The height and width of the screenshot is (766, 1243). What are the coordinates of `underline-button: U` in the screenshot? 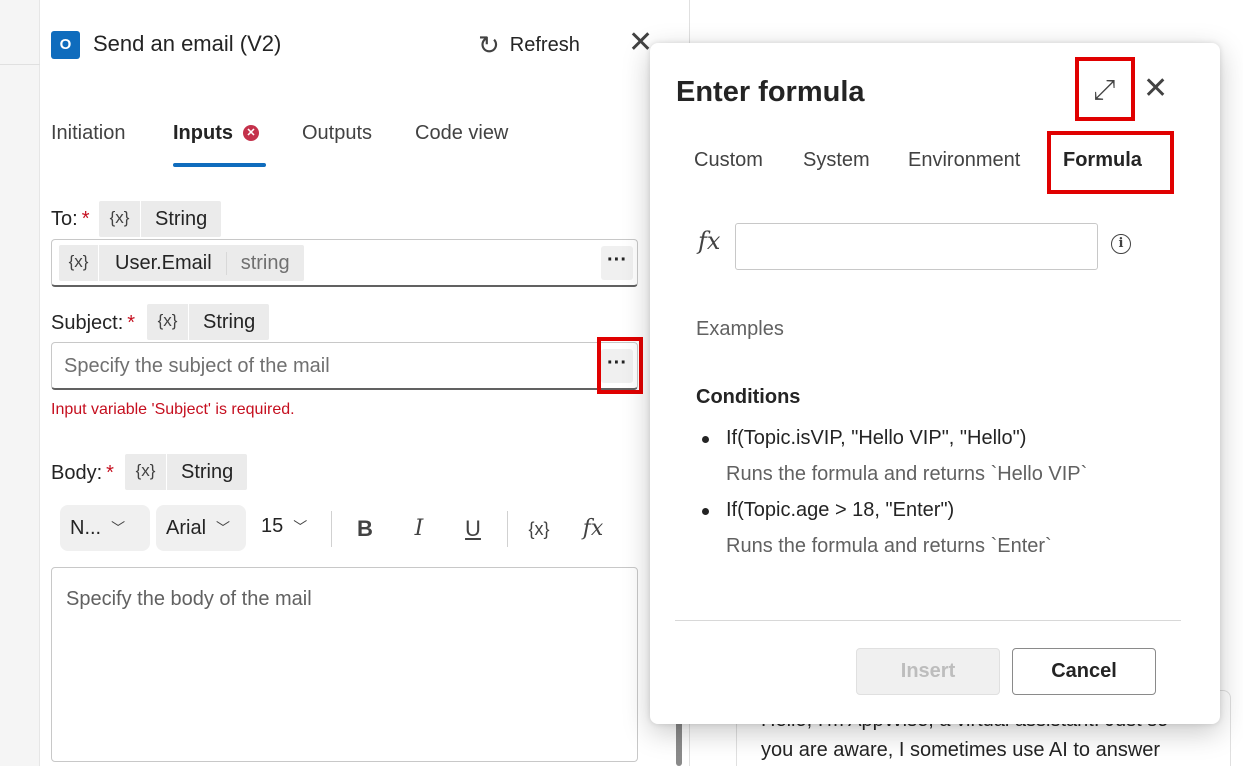 It's located at (473, 529).